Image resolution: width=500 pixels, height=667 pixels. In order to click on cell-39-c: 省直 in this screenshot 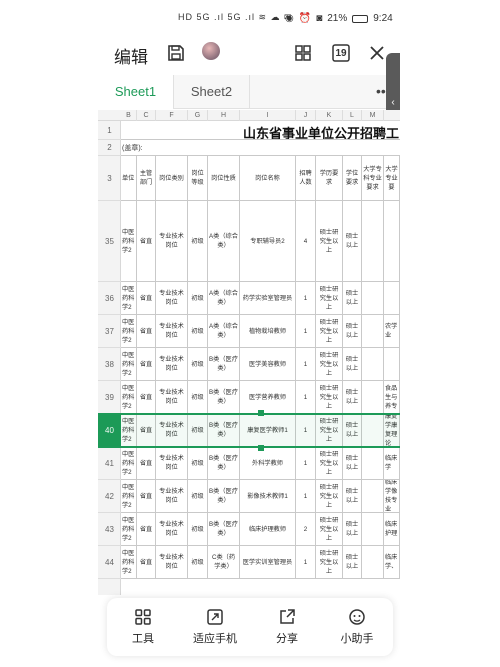, I will do `click(146, 397)`.